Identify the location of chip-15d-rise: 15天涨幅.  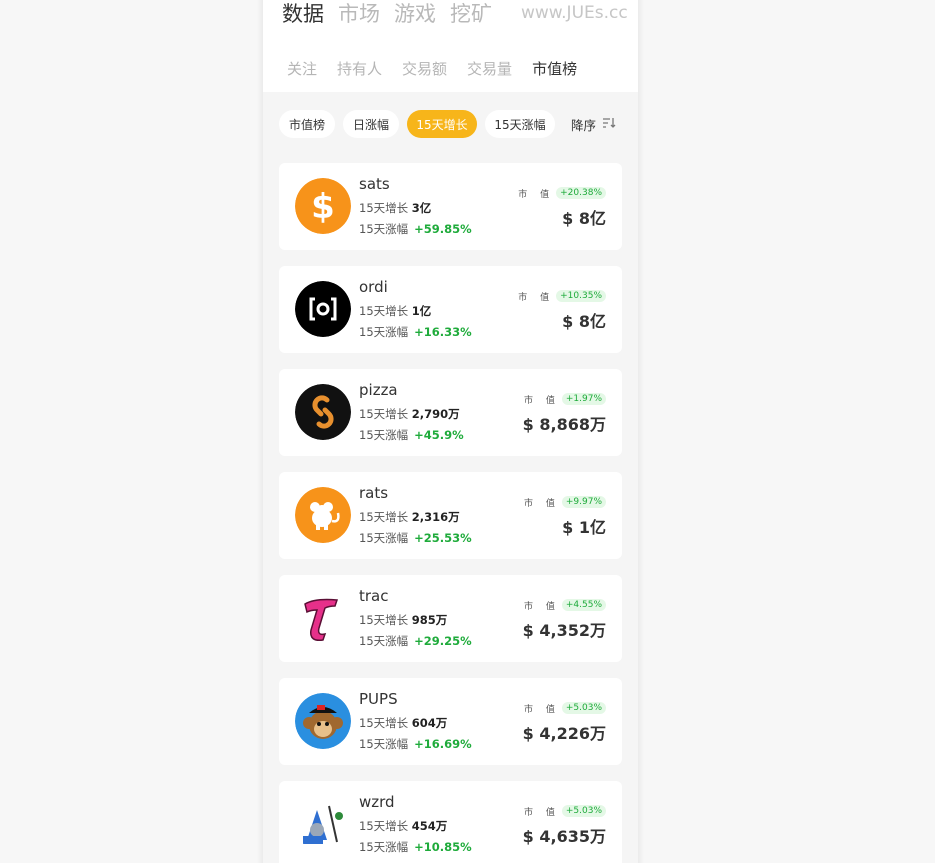
(520, 124).